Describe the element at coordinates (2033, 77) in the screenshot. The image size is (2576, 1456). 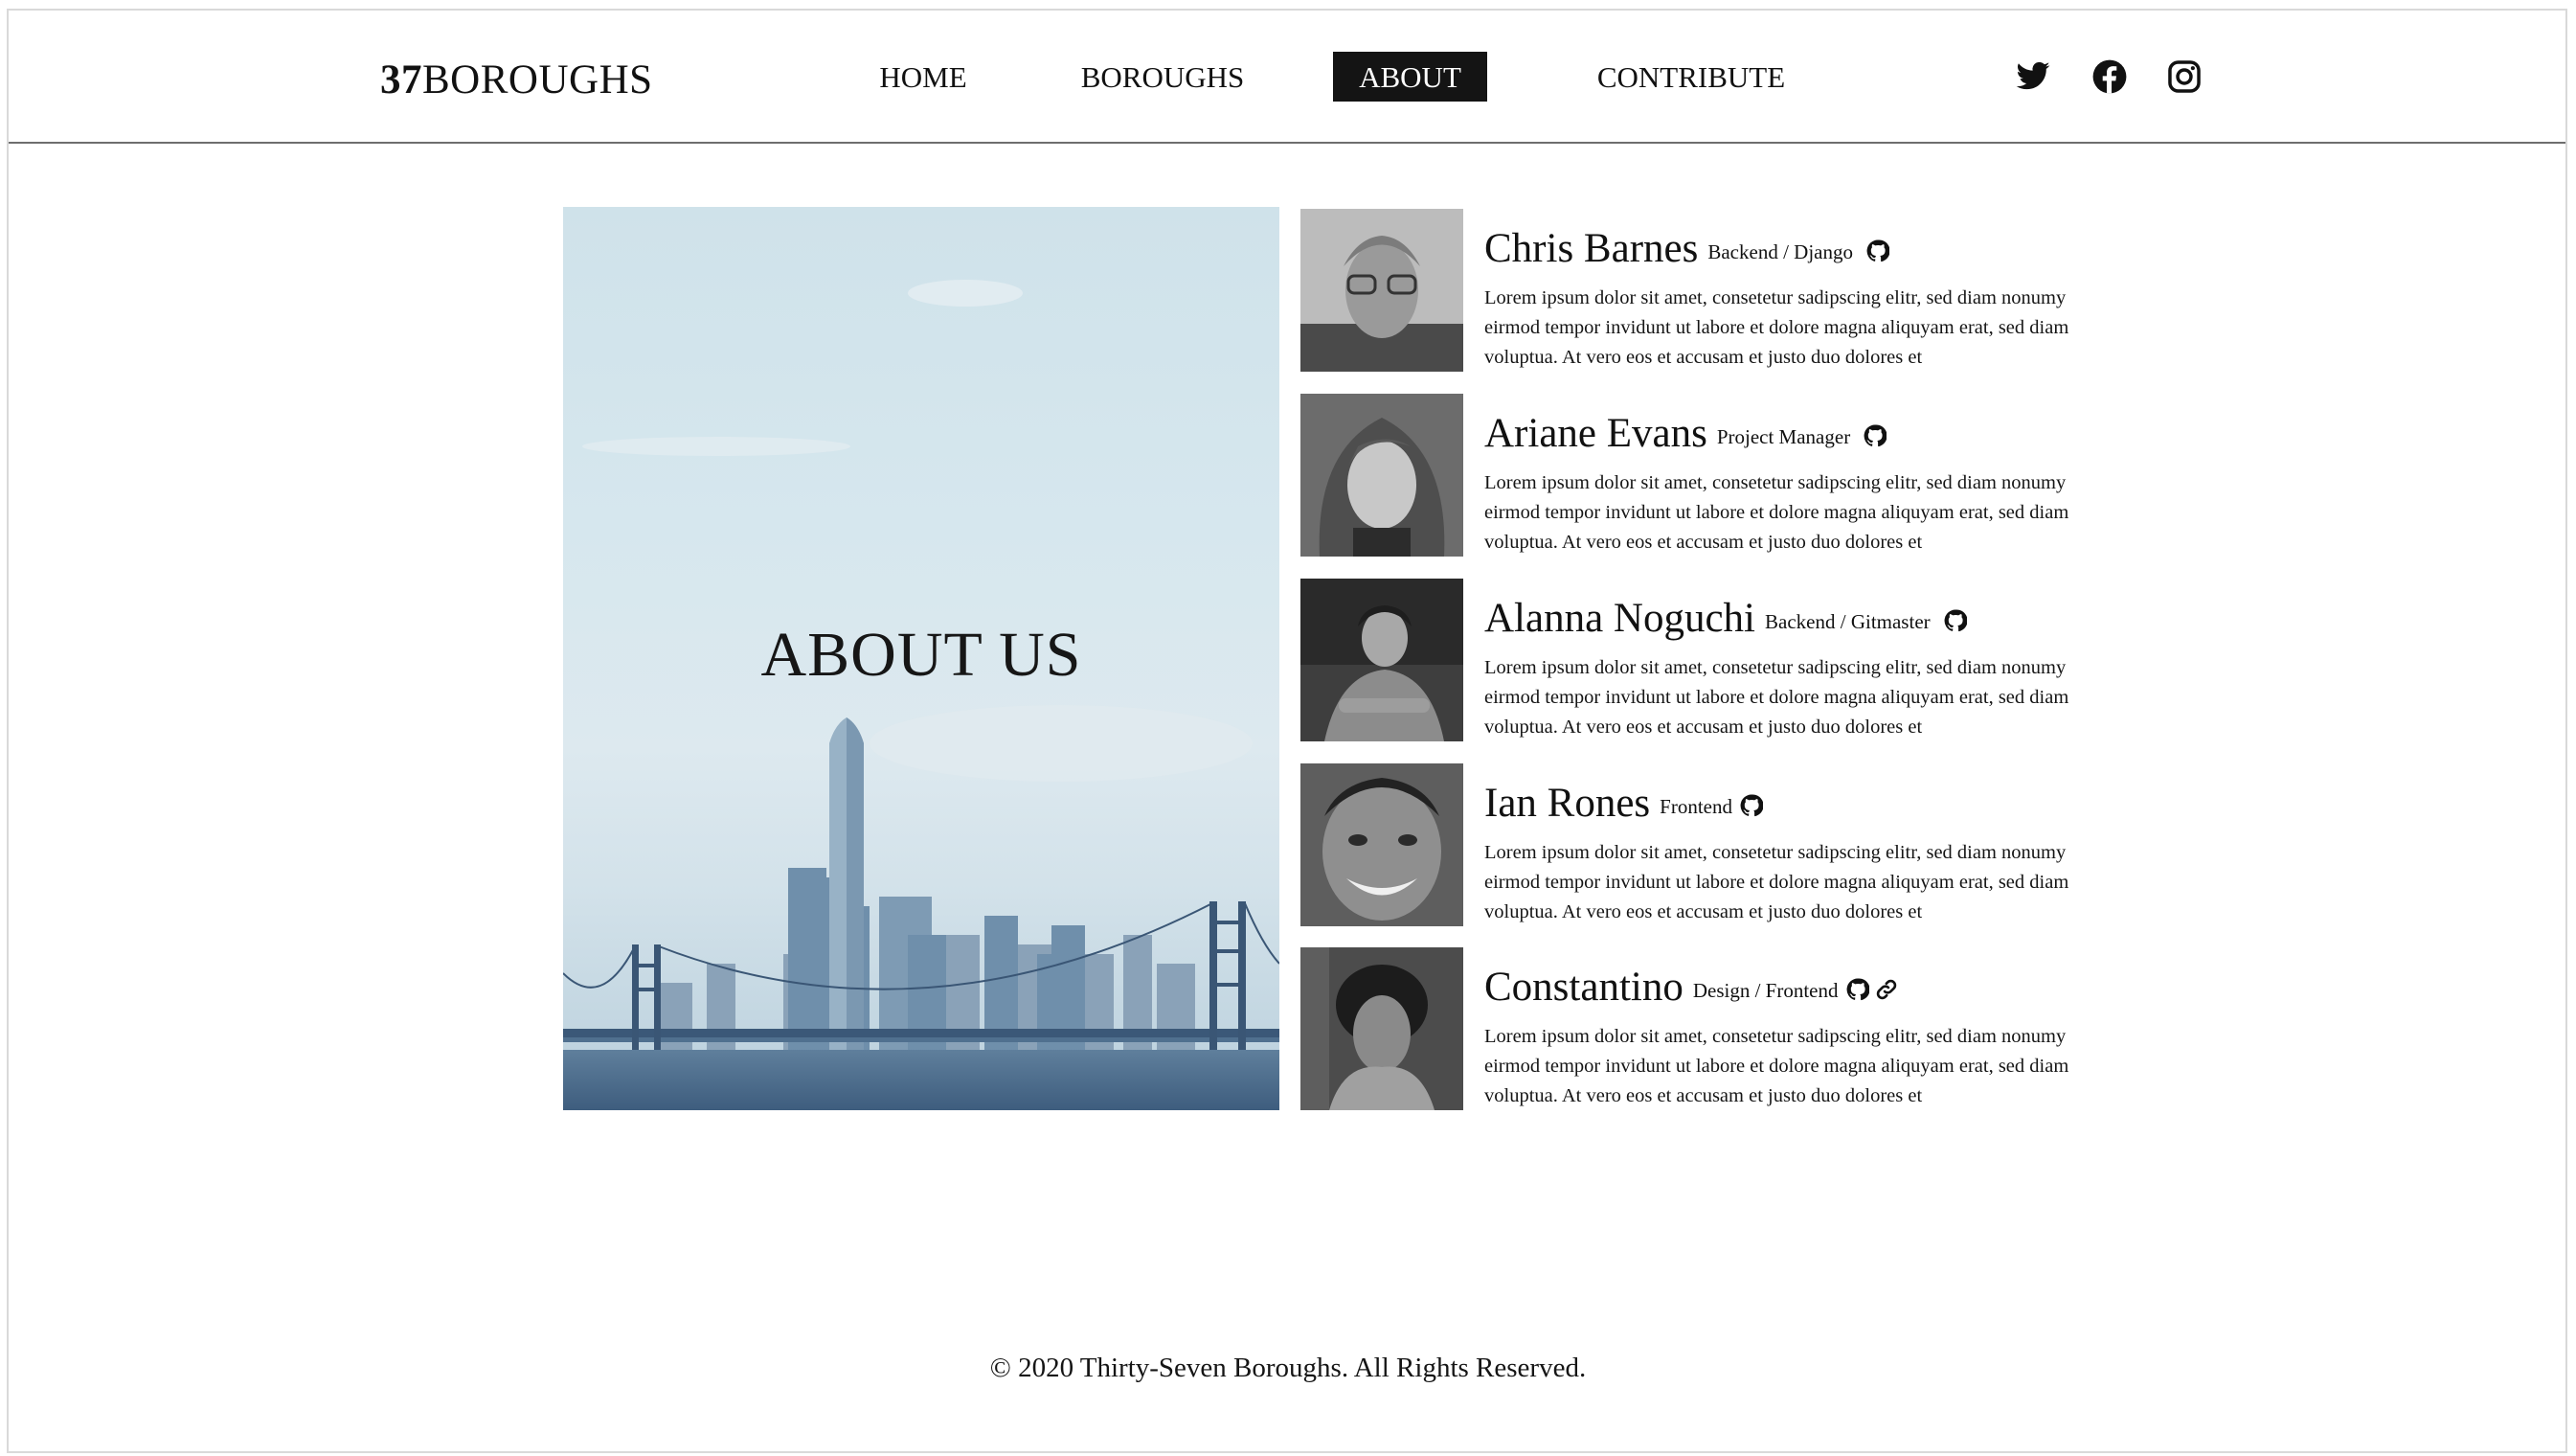
I see `twitter-icon` at that location.